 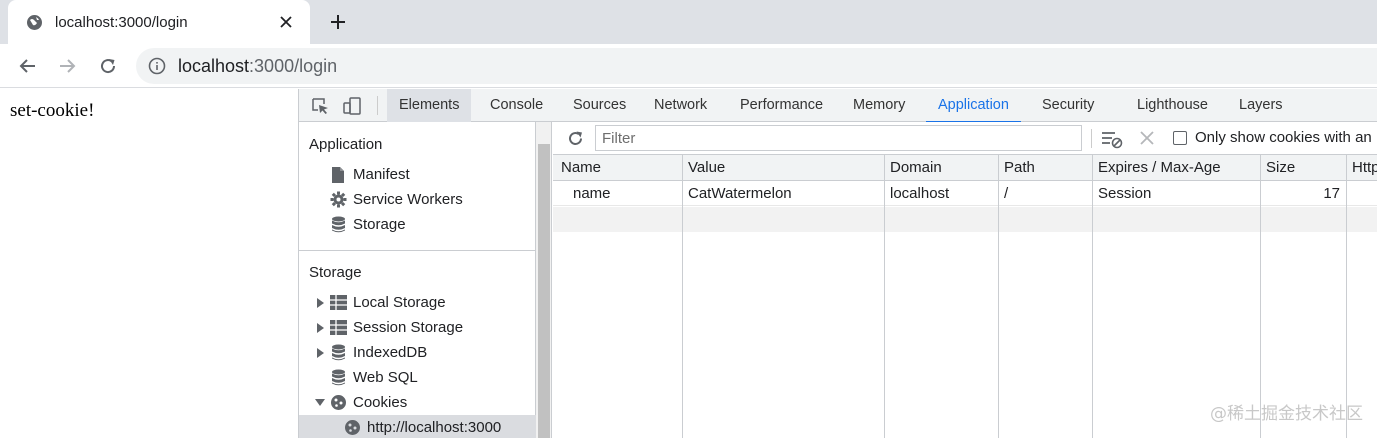 I want to click on tab-label: Lighthouse, so click(x=1172, y=105).